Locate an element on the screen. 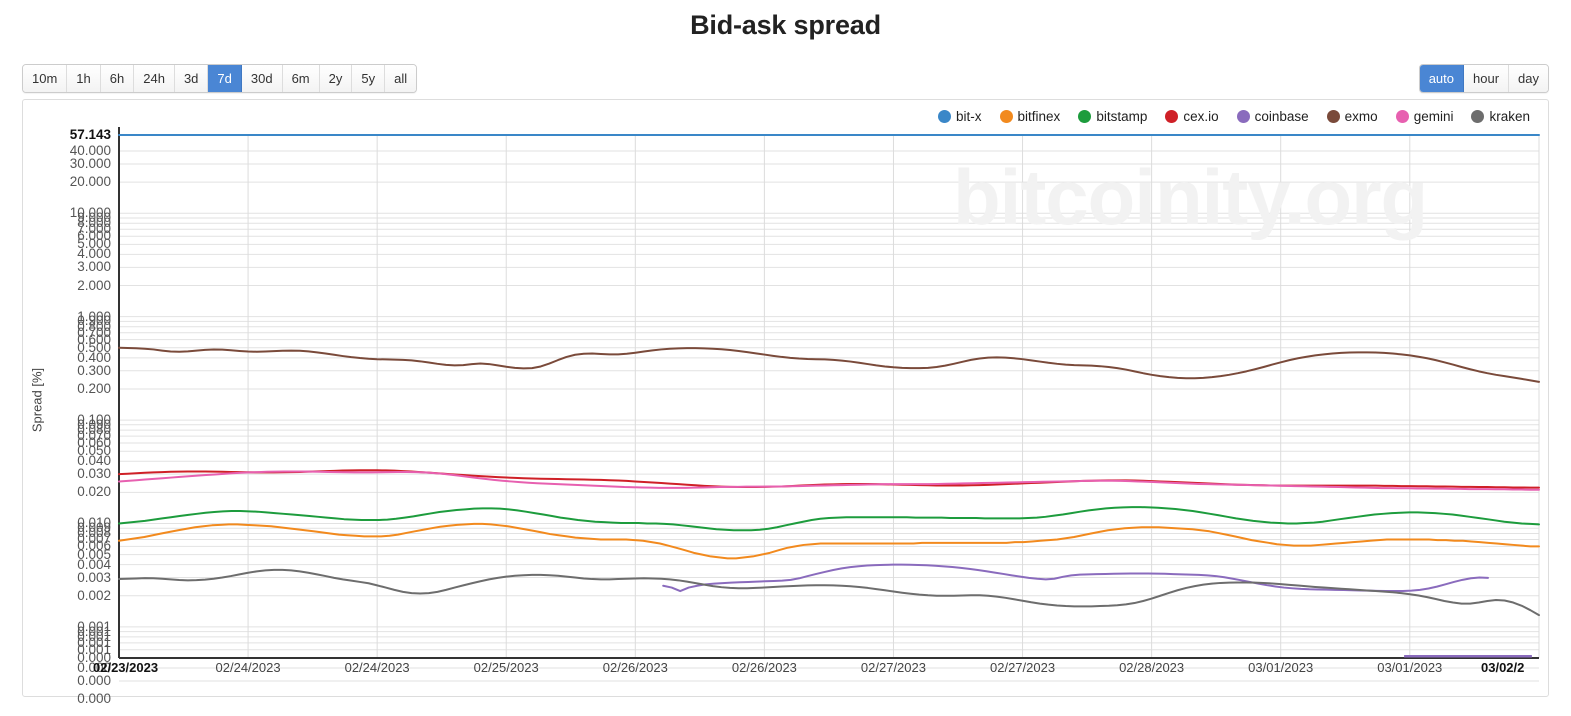 The width and height of the screenshot is (1571, 716). interval-button-day: day is located at coordinates (1528, 78).